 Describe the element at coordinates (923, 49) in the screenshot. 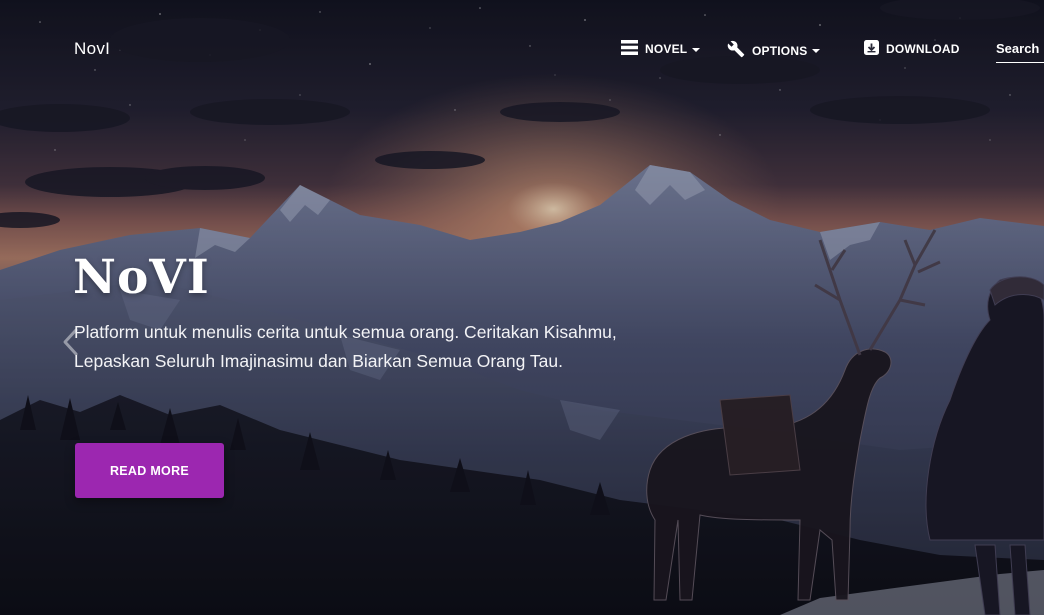

I see `nav-download-label: DOWNLOAD` at that location.